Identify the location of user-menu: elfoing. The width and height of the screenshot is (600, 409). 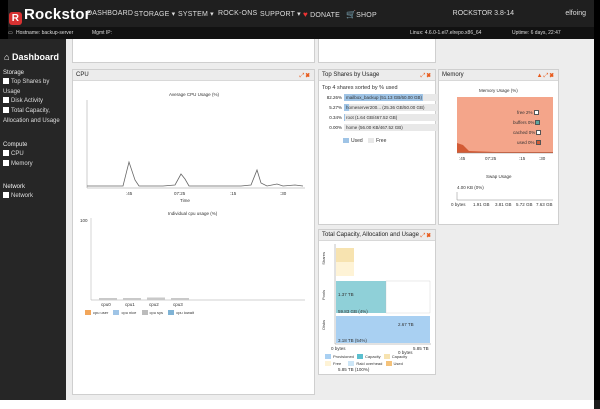
(575, 13).